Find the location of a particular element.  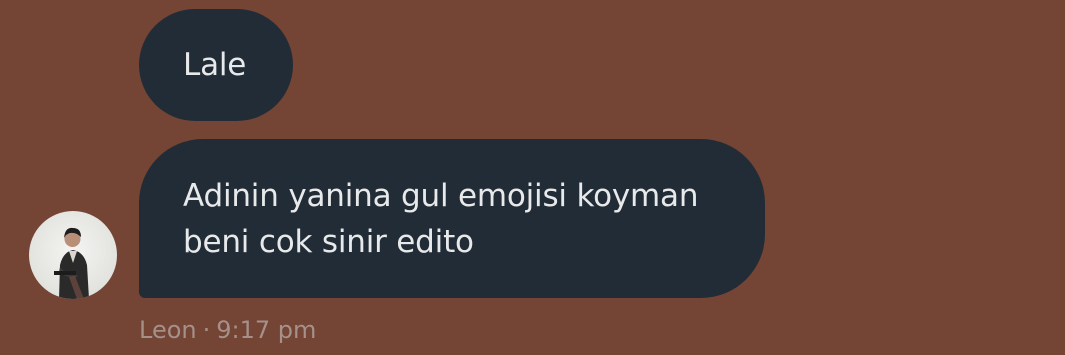

sender-name: Leon is located at coordinates (168, 330).